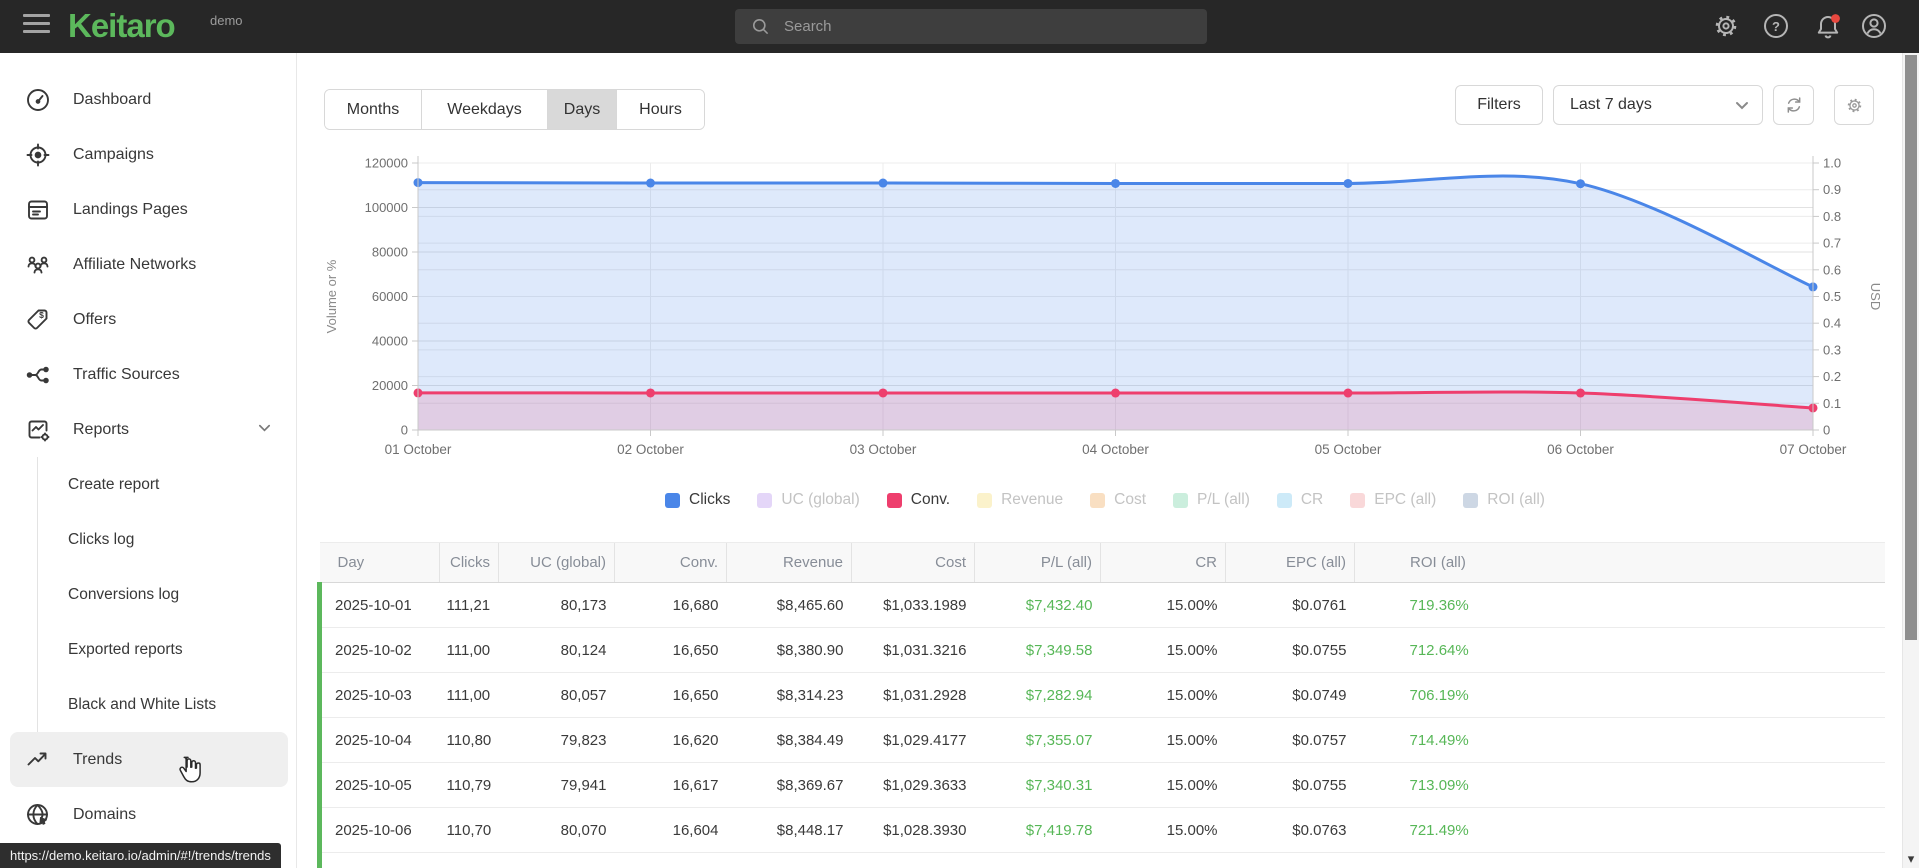  I want to click on sidebar-item-label: Landings Pages, so click(130, 209).